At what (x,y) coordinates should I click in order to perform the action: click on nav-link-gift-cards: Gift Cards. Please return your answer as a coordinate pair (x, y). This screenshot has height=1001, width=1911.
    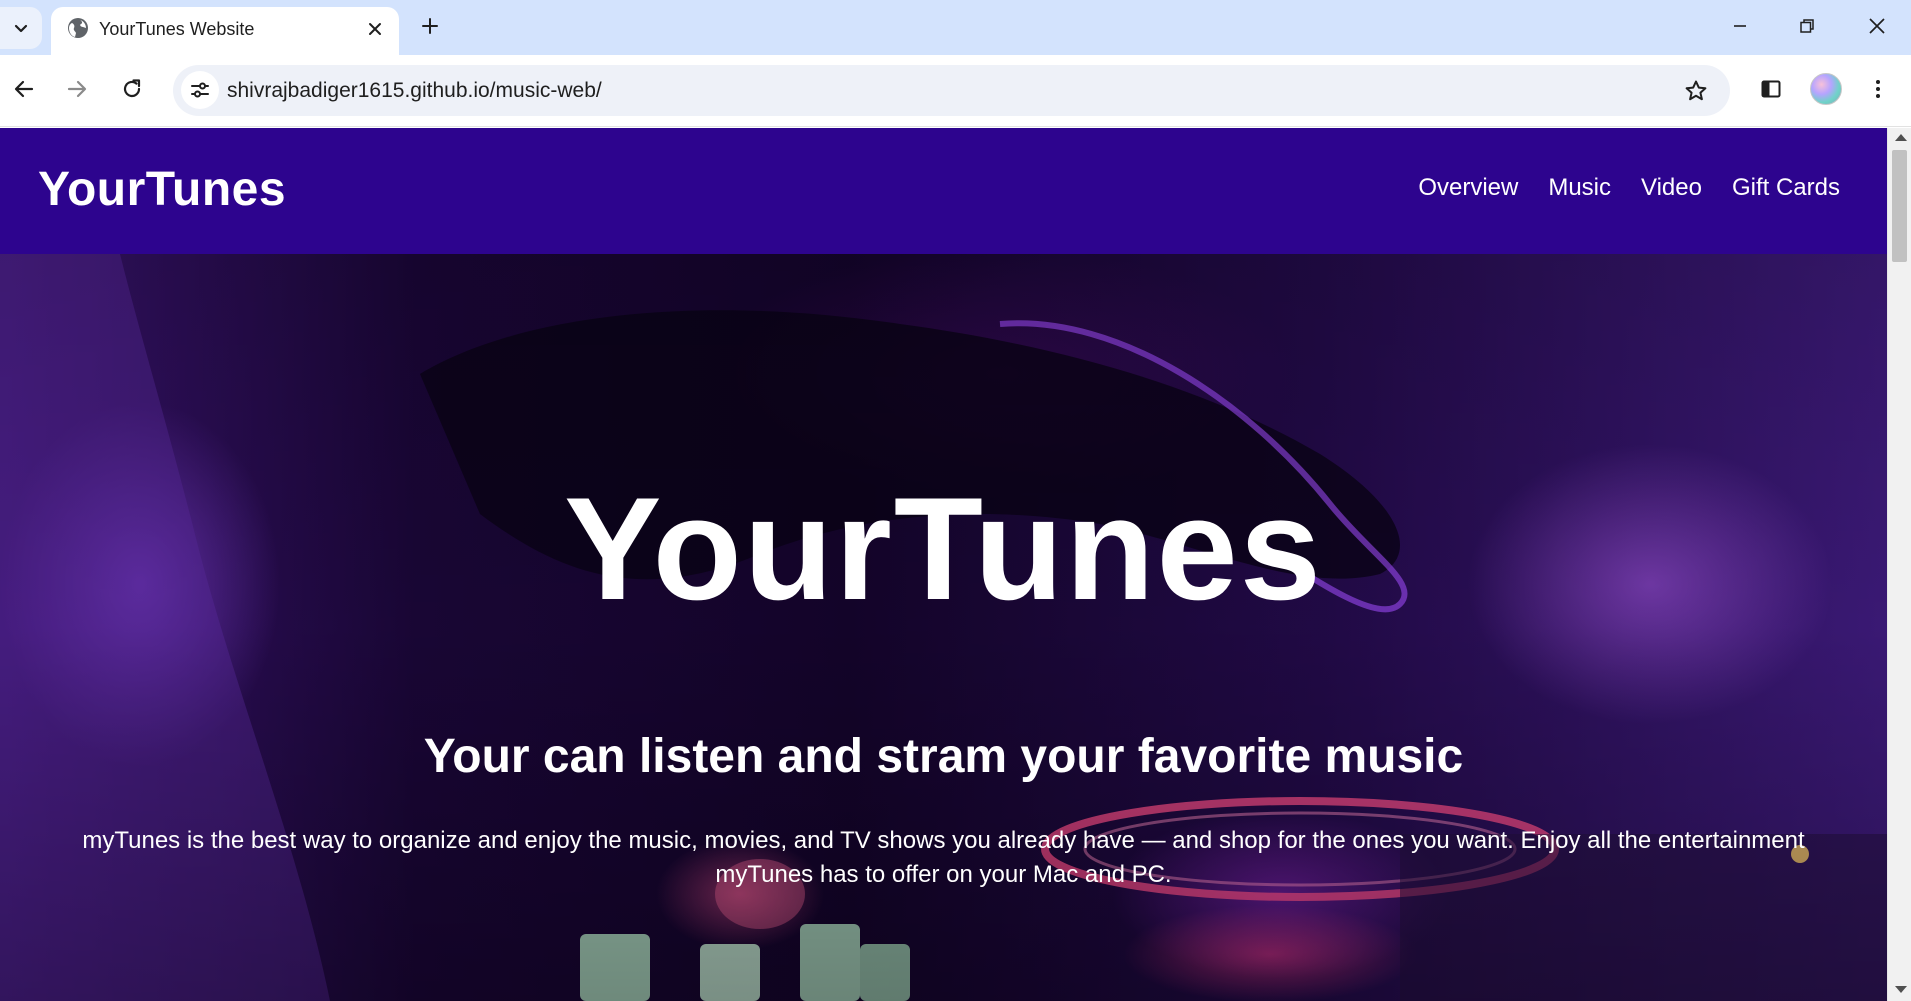
    Looking at the image, I should click on (1786, 188).